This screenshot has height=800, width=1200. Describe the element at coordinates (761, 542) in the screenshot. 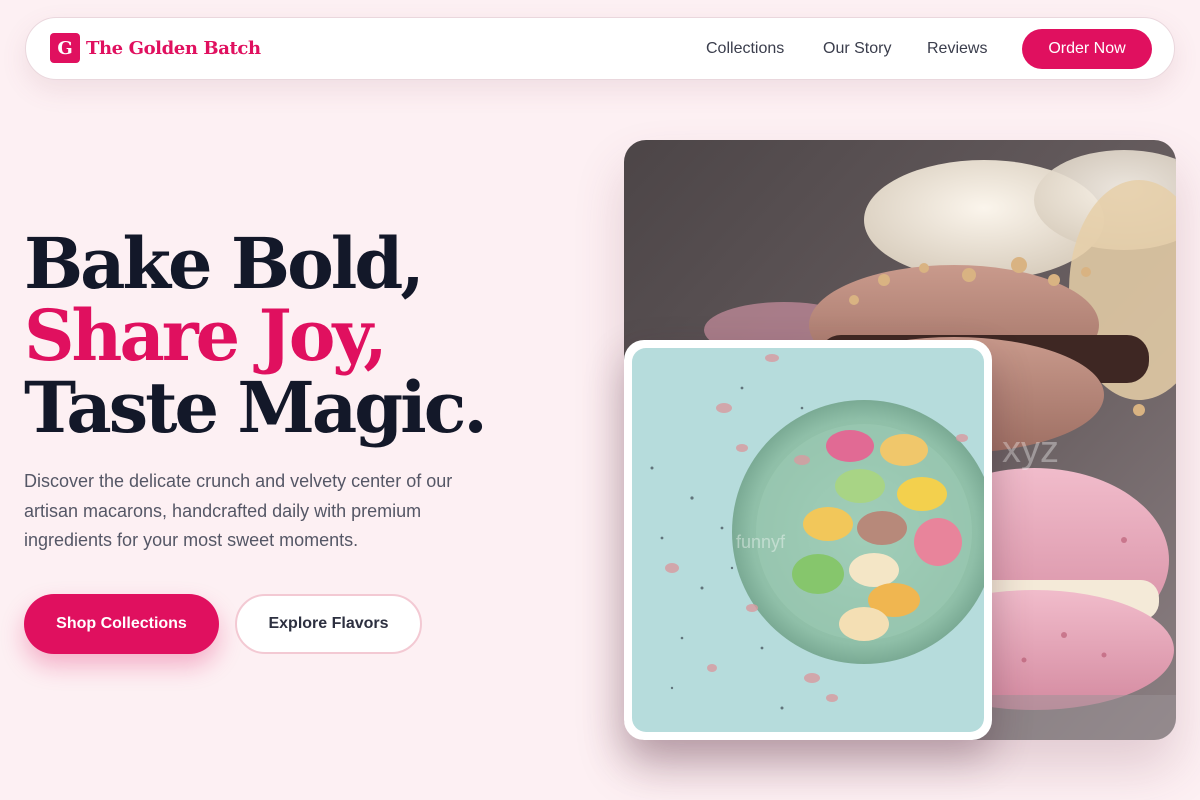

I see `inset-photo-watermark: funnyf` at that location.